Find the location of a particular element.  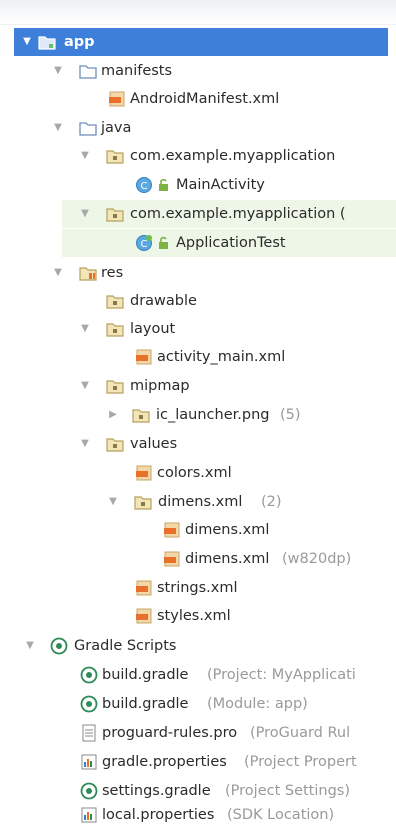

tree-label: app is located at coordinates (79, 42).